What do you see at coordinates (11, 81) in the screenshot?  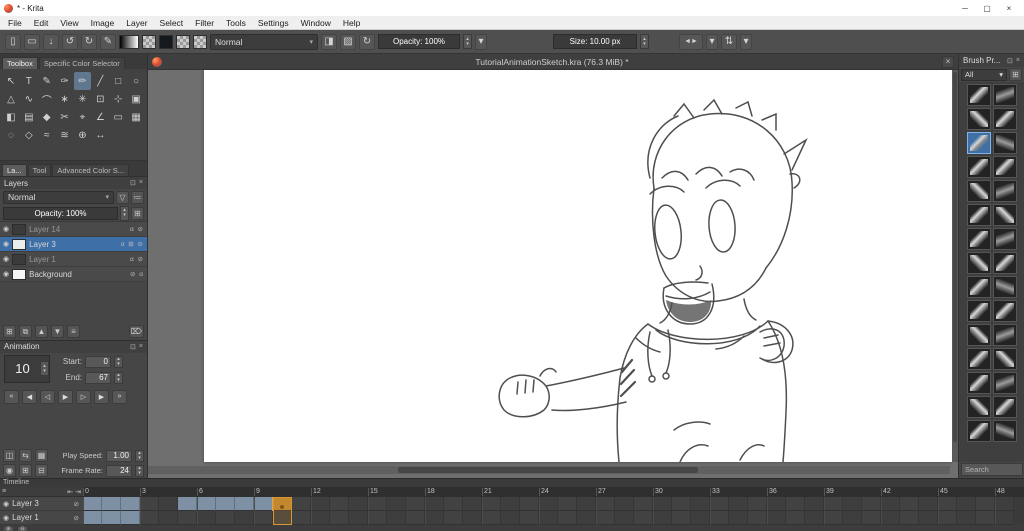 I see `select-shapes-tool-icon: ↖` at bounding box center [11, 81].